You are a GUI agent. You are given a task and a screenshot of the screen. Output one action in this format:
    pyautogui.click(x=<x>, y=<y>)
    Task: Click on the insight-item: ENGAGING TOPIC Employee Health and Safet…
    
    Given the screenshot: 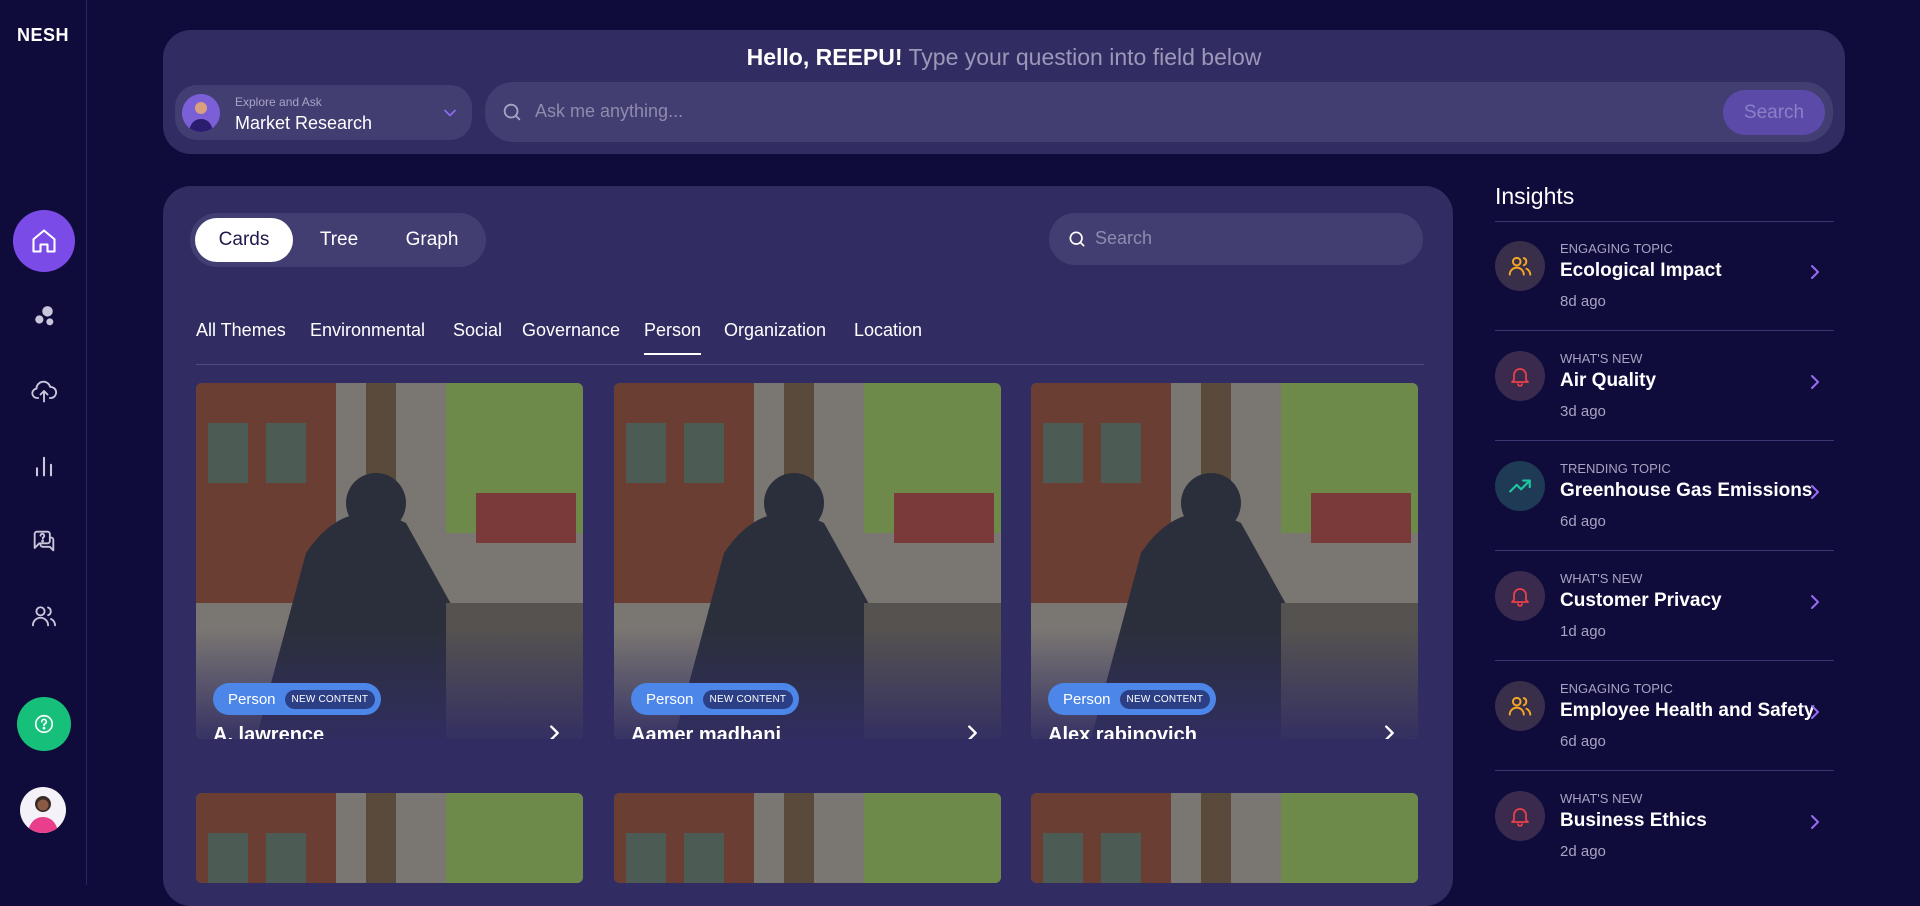 What is the action you would take?
    pyautogui.click(x=1664, y=721)
    